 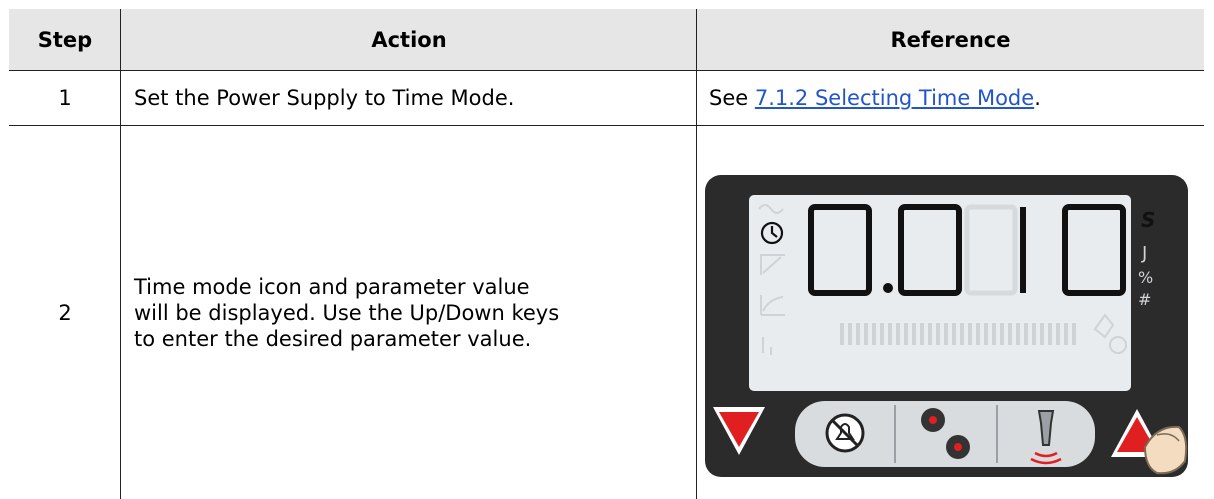 I want to click on action-line: to enter the desired parameter value., so click(x=333, y=338).